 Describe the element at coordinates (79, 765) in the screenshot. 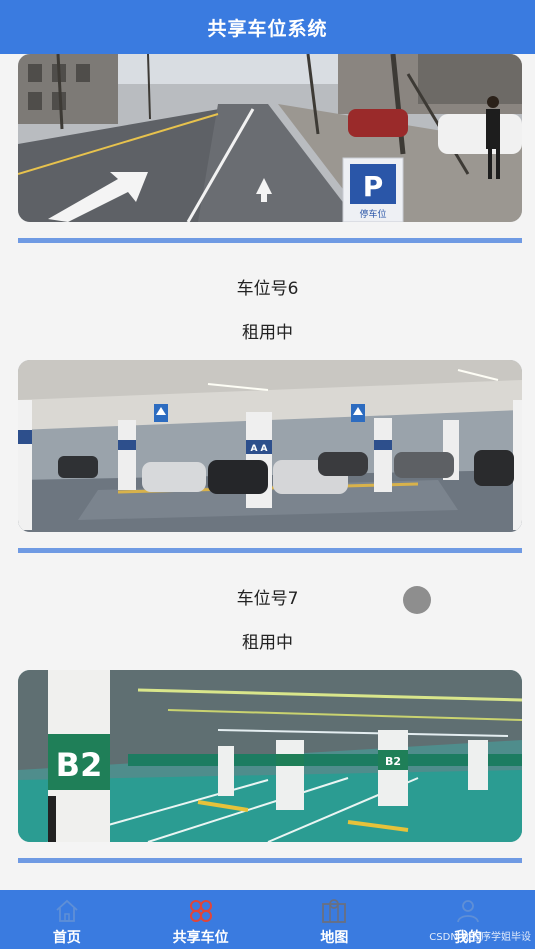

I see `level-sign: B2` at that location.